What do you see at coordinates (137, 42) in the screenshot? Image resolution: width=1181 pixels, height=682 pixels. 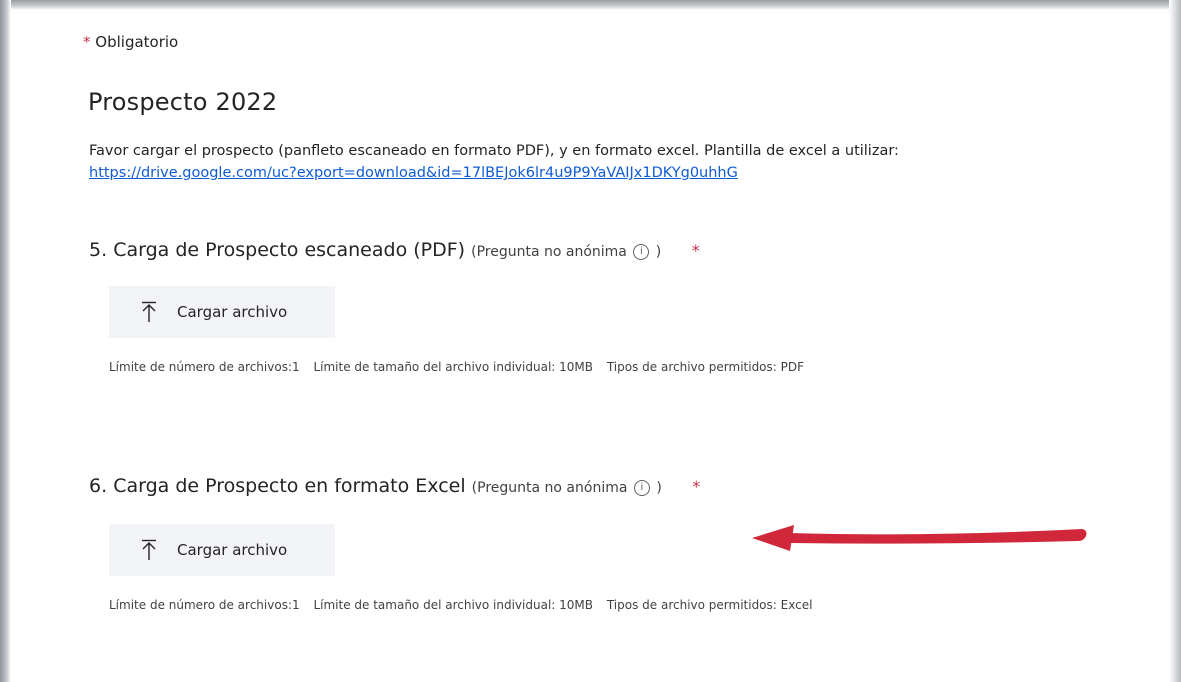 I see `required-label: Obligatorio` at bounding box center [137, 42].